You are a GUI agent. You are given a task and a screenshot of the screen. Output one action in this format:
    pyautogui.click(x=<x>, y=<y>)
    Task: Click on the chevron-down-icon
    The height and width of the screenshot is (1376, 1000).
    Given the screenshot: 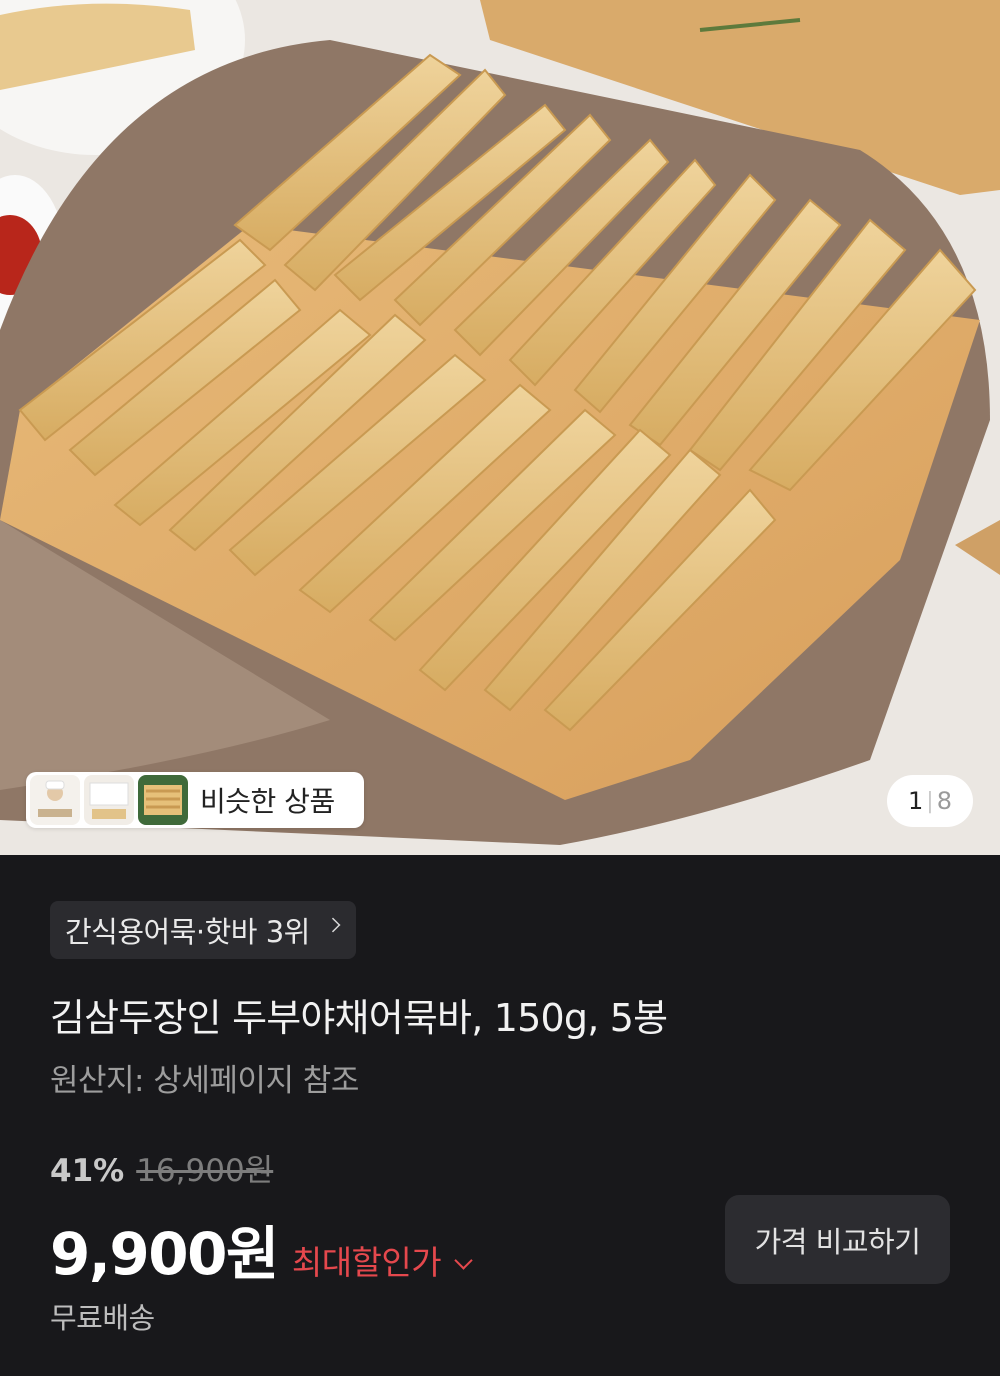 What is the action you would take?
    pyautogui.click(x=463, y=1260)
    